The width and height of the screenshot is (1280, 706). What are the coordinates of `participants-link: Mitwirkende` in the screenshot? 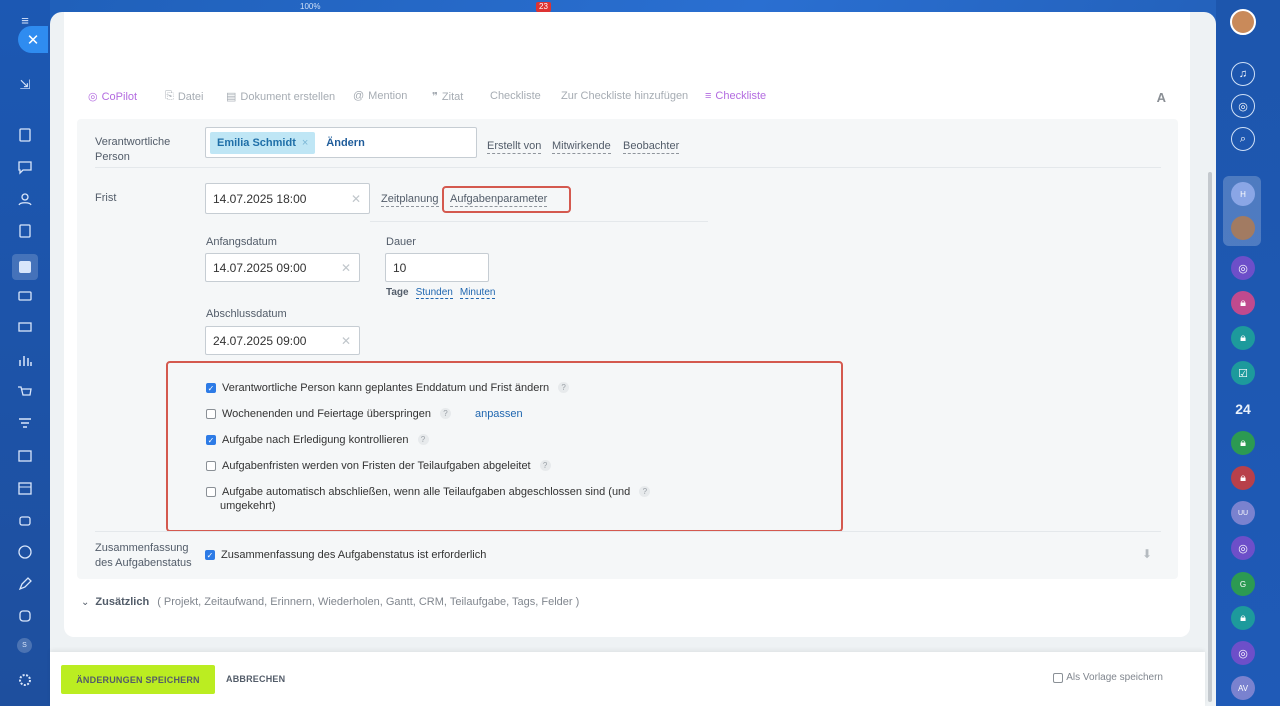 It's located at (581, 146).